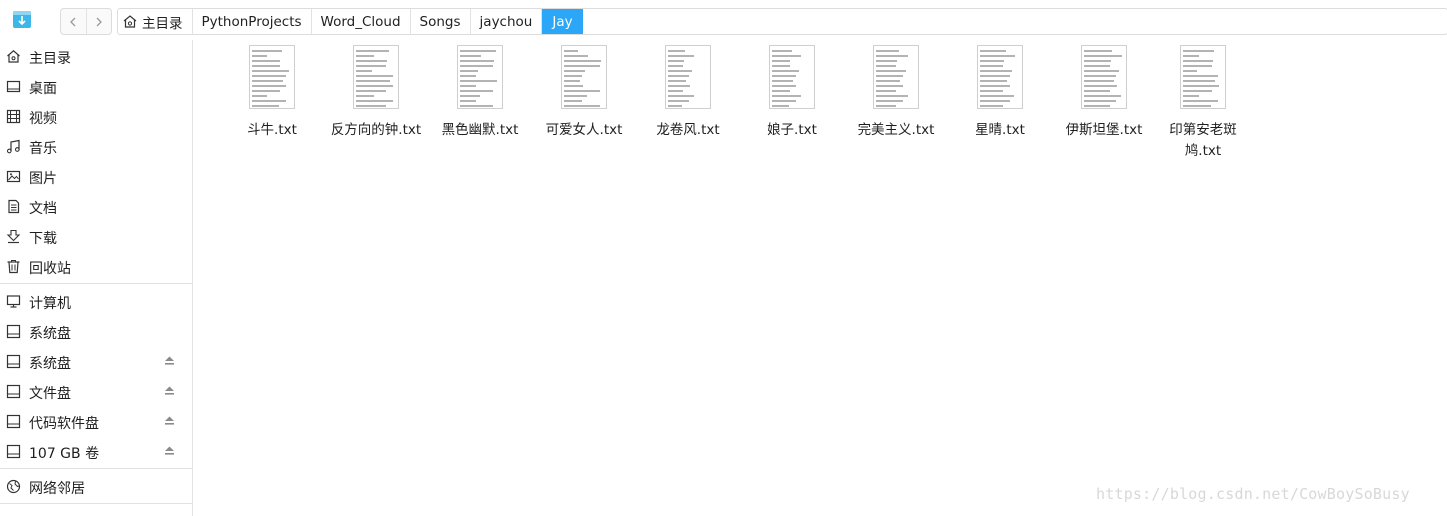 This screenshot has height=516, width=1447. Describe the element at coordinates (98, 21) in the screenshot. I see `forward-button` at that location.